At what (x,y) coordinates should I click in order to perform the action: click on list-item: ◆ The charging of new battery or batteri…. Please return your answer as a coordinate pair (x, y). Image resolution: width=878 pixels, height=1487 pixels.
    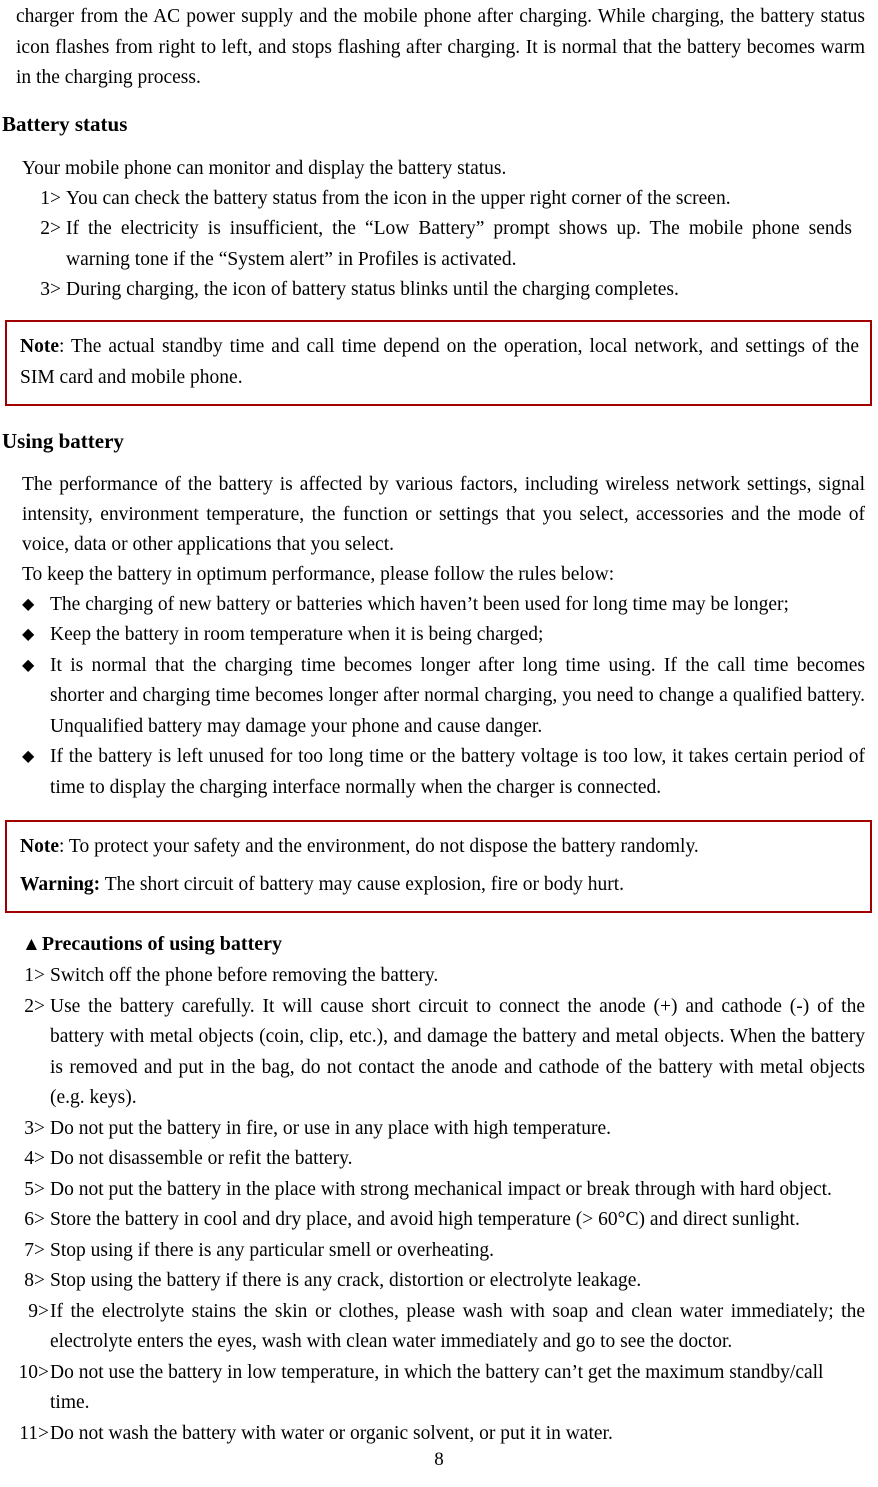
    Looking at the image, I should click on (443, 605).